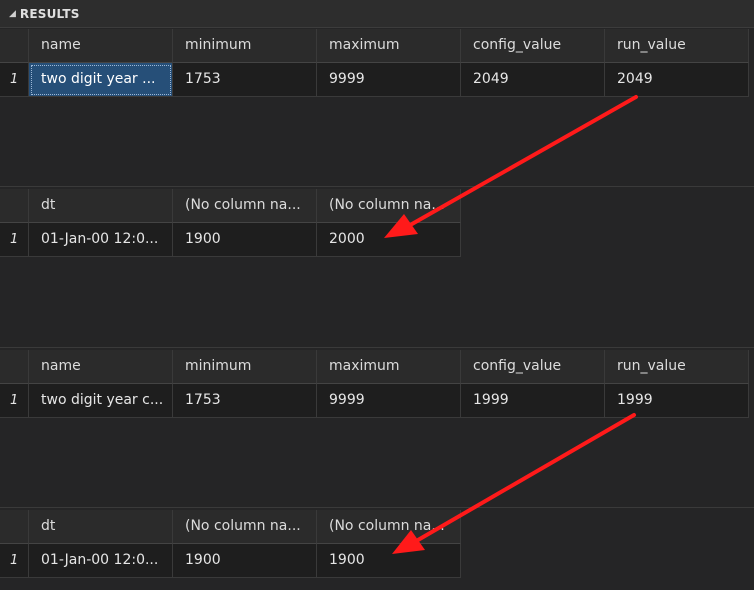 This screenshot has height=590, width=754. What do you see at coordinates (49, 13) in the screenshot?
I see `results-title: RESULTS` at bounding box center [49, 13].